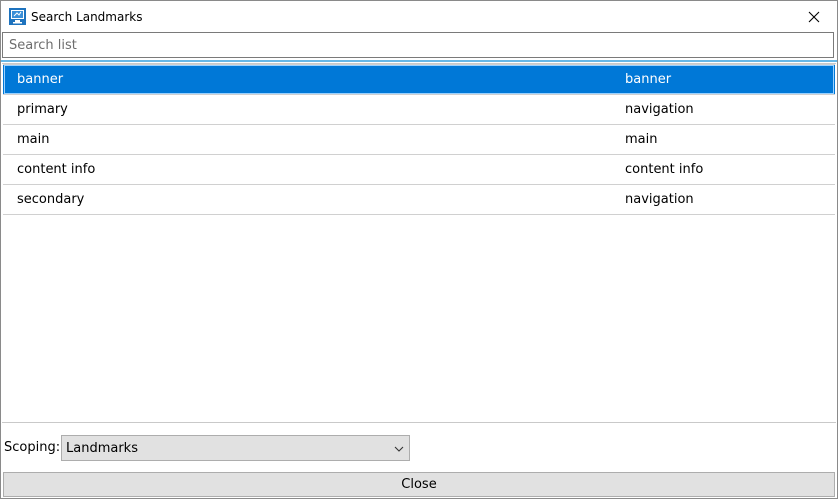 This screenshot has height=499, width=838. I want to click on chevron-down-icon, so click(399, 448).